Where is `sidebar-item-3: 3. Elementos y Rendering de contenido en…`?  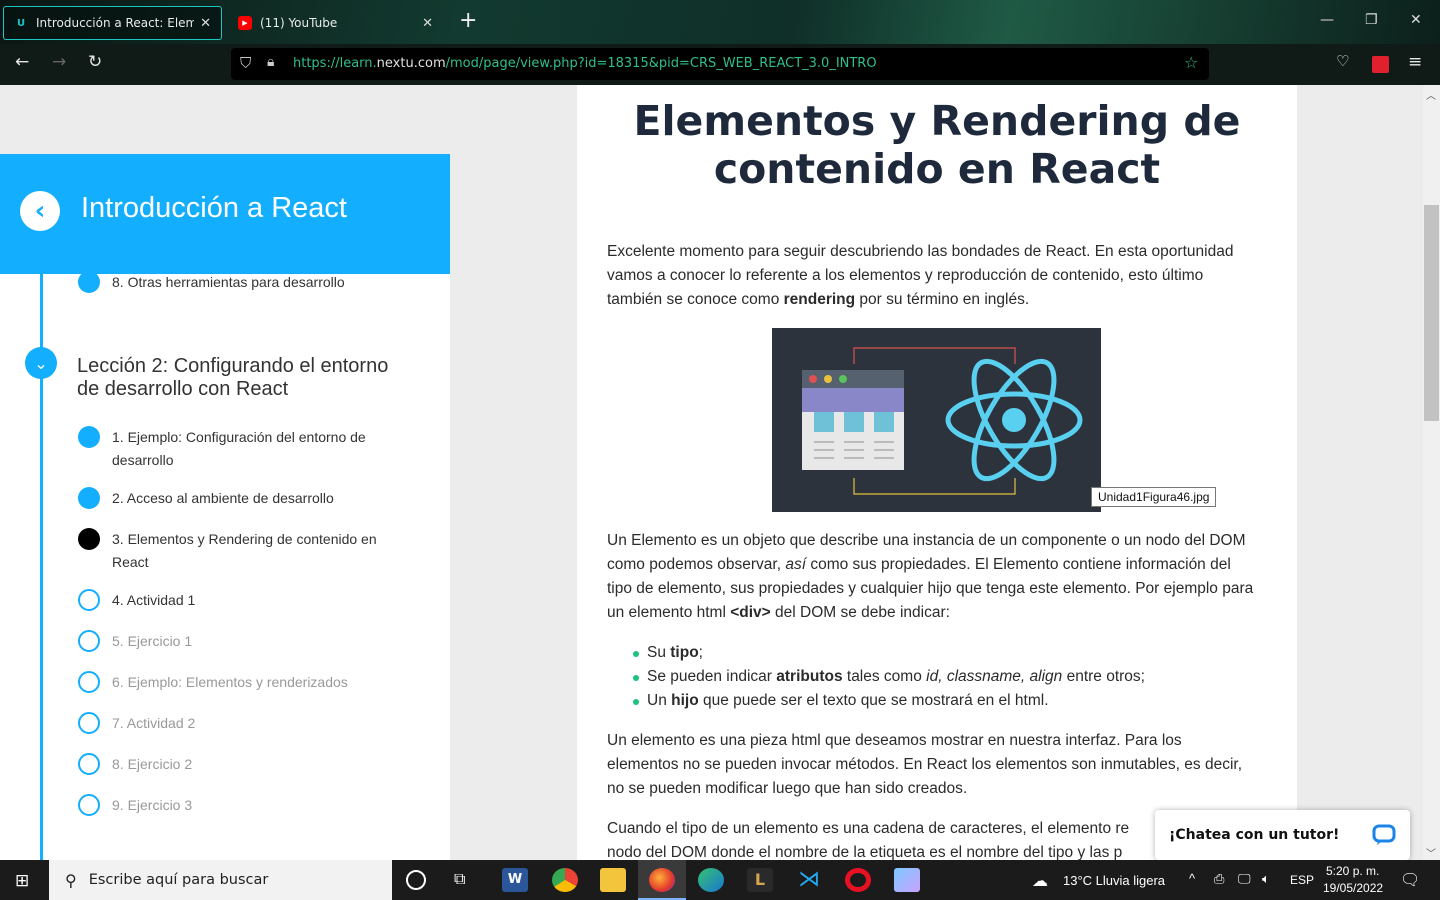
sidebar-item-3: 3. Elementos y Rendering de contenido en… is located at coordinates (233, 551).